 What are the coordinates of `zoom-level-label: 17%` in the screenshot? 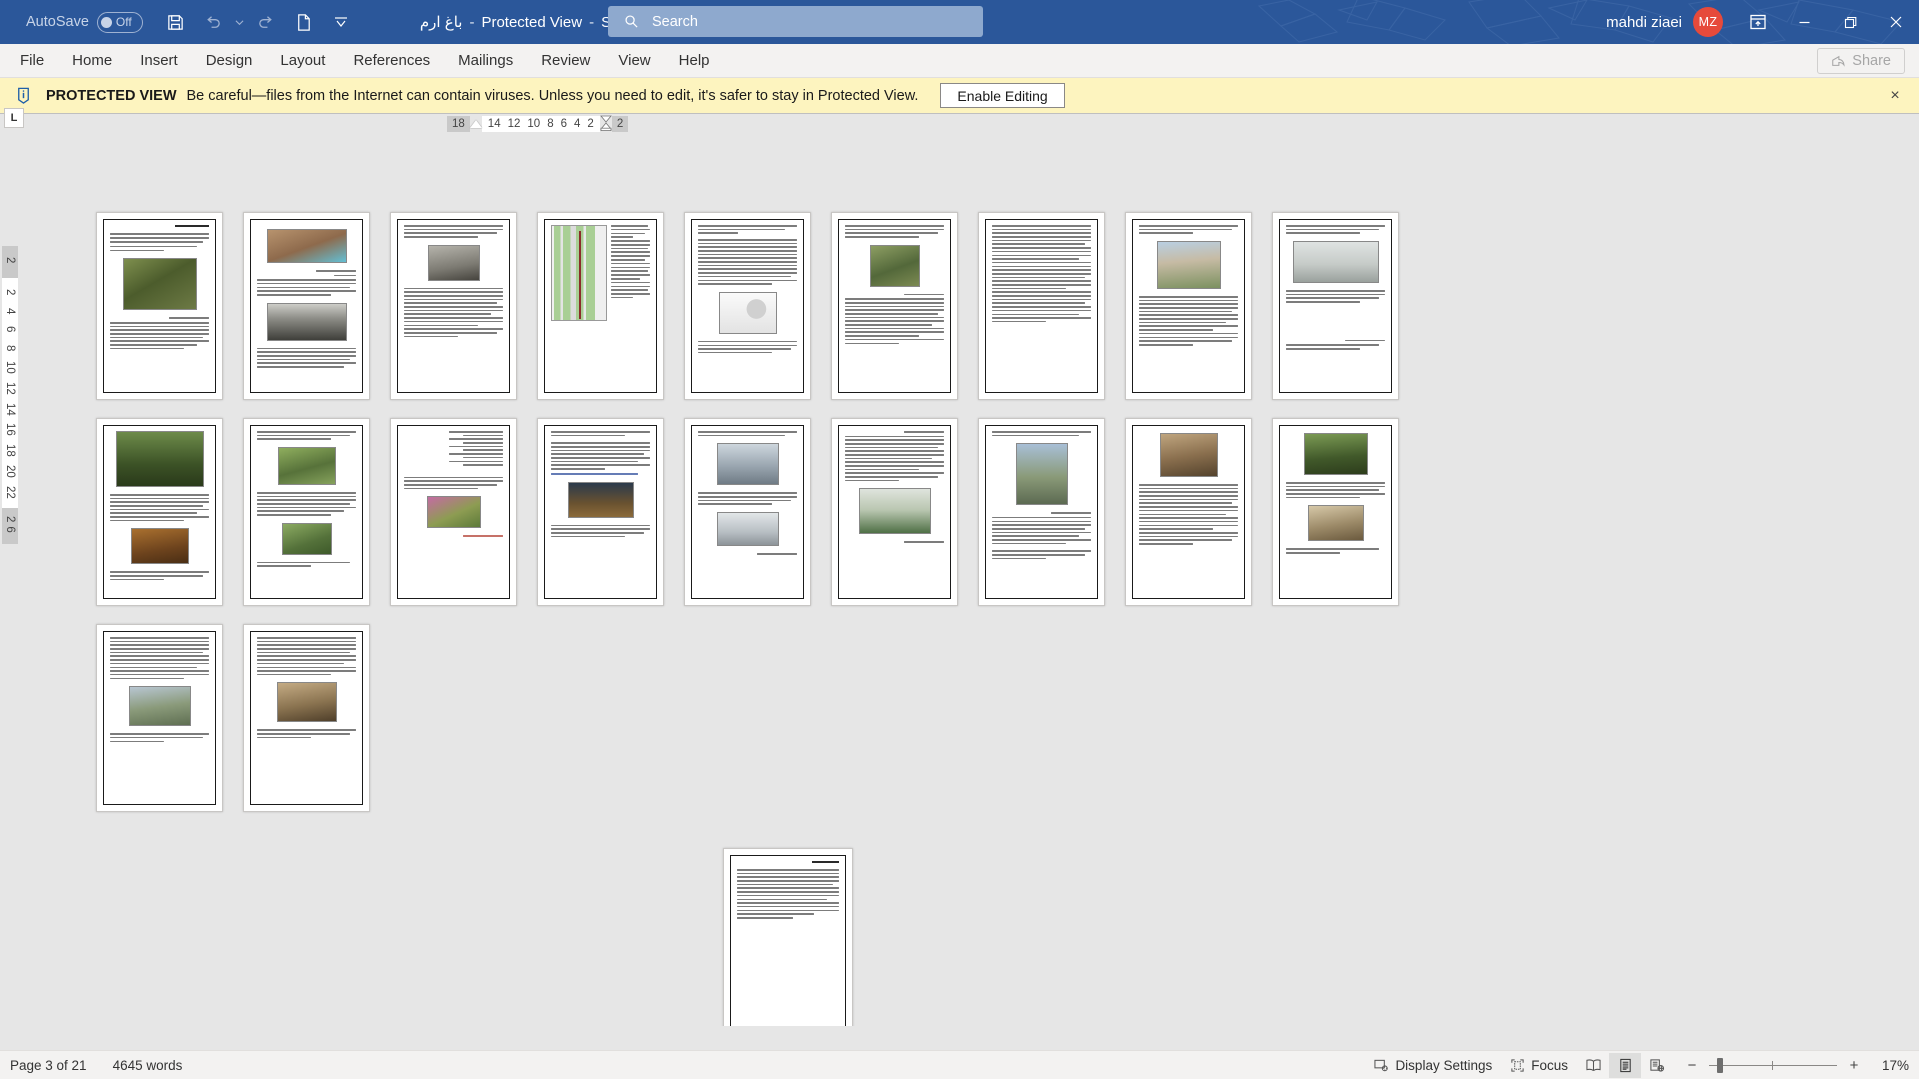 It's located at (1890, 1065).